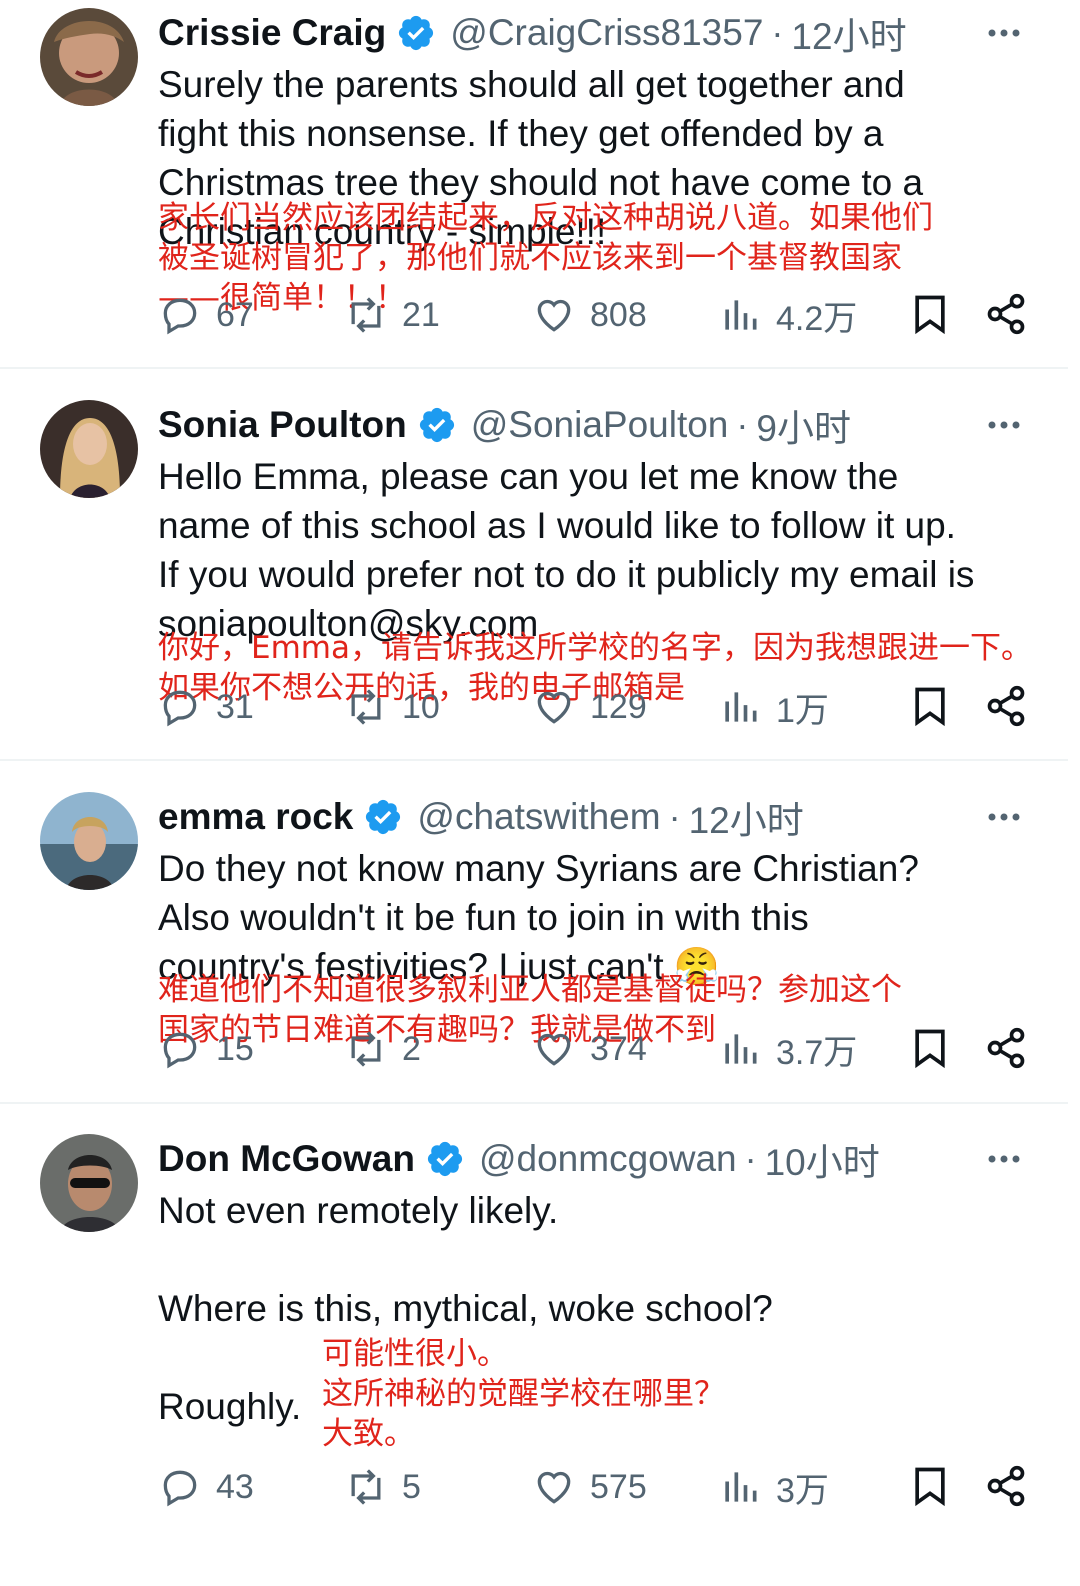 The image size is (1080, 1586). I want to click on tweet-line, so click(598, 1259).